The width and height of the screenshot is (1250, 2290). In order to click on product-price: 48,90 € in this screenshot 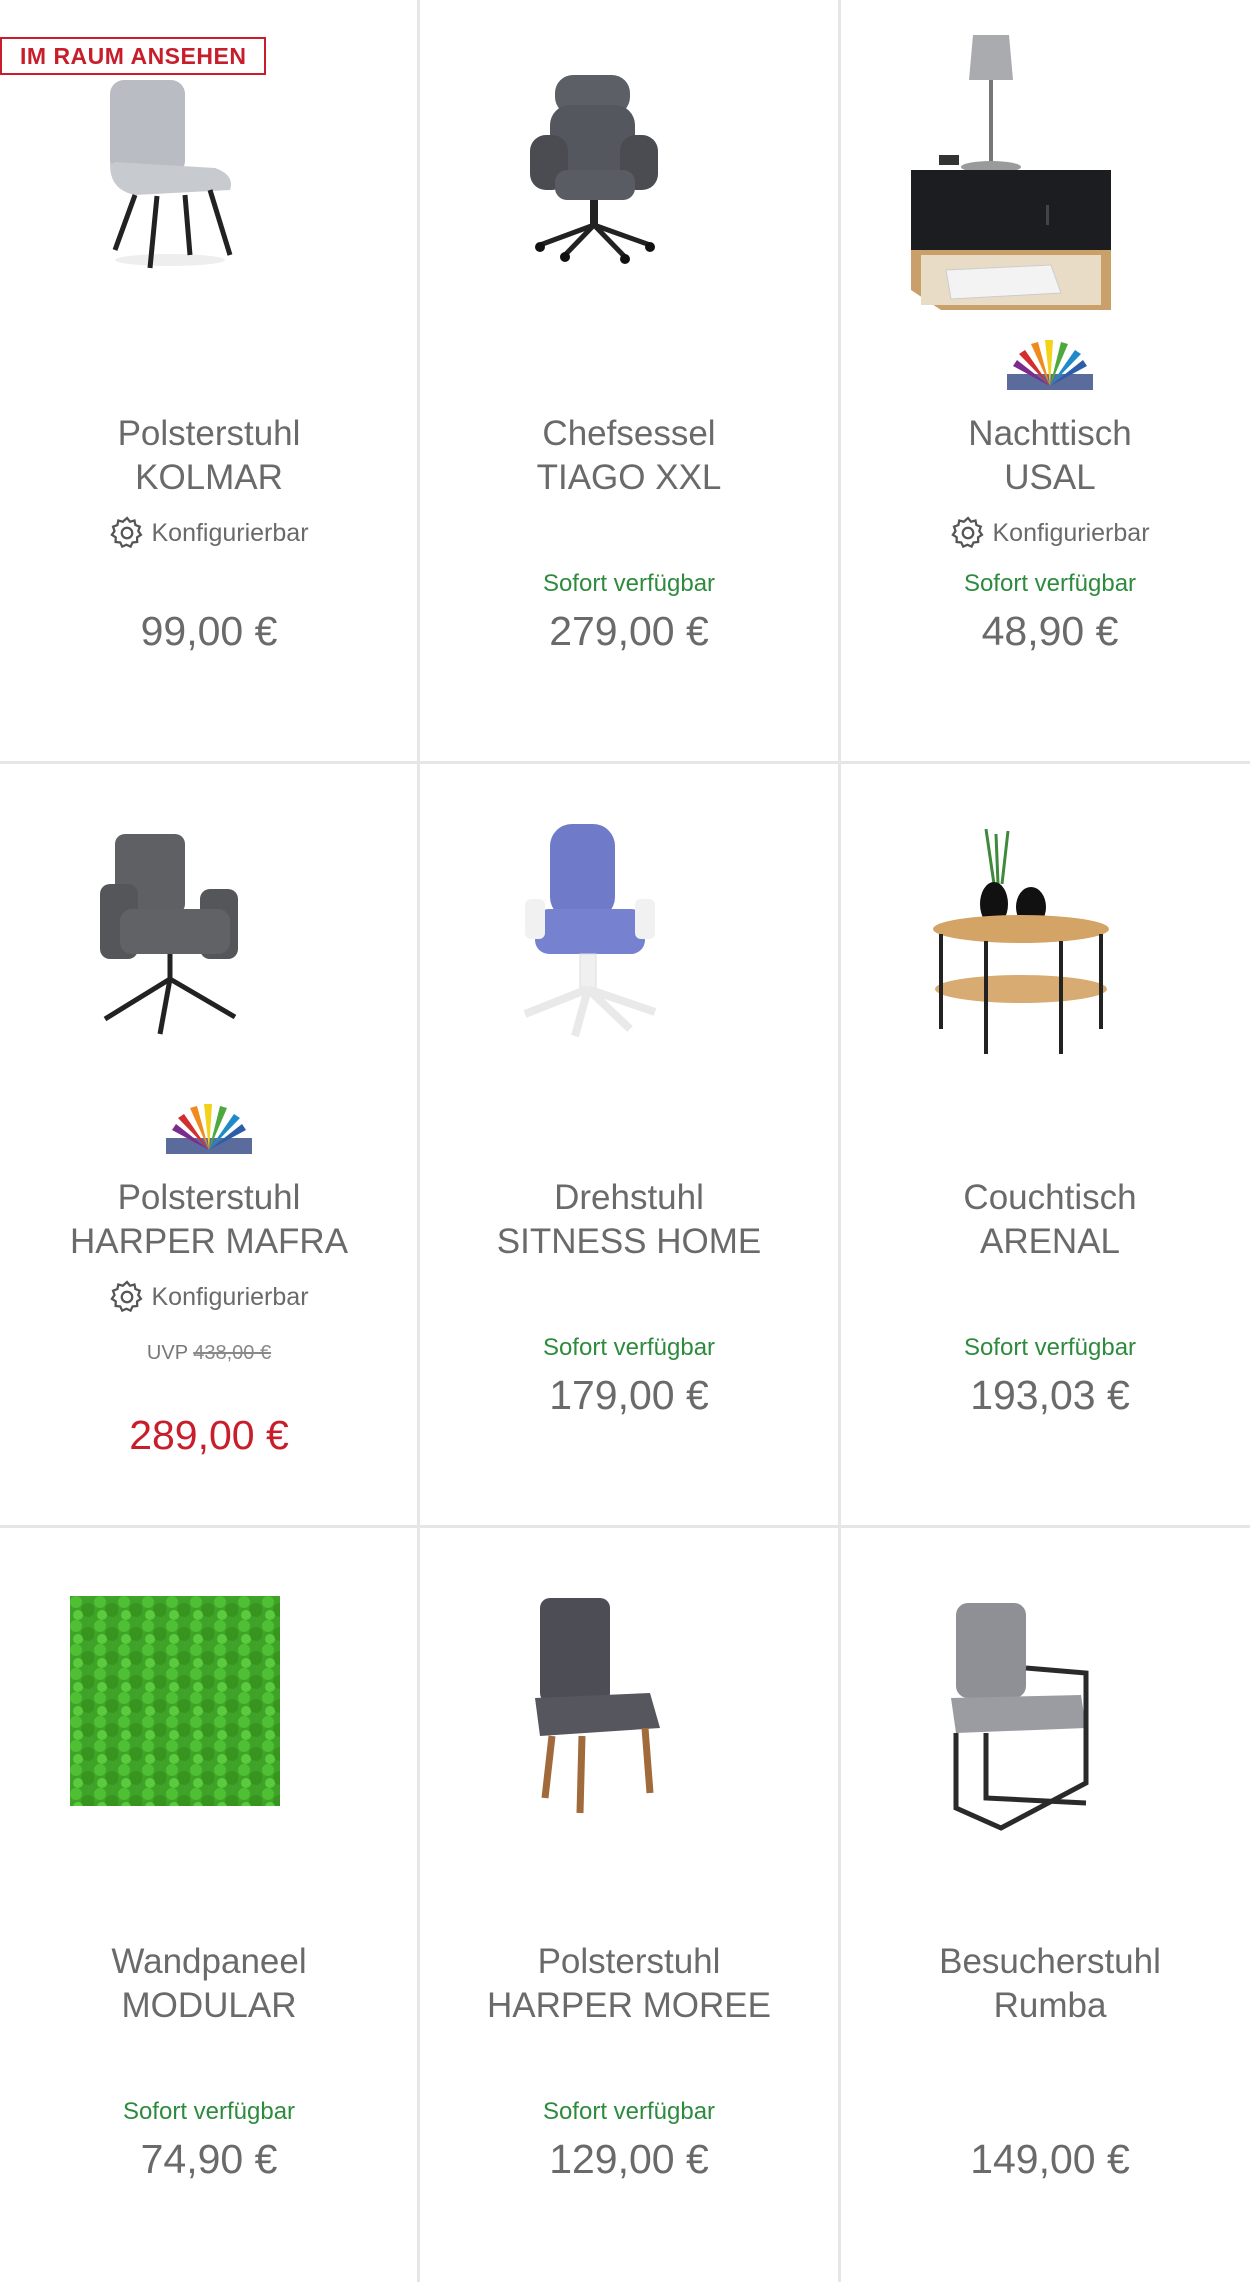, I will do `click(1050, 631)`.